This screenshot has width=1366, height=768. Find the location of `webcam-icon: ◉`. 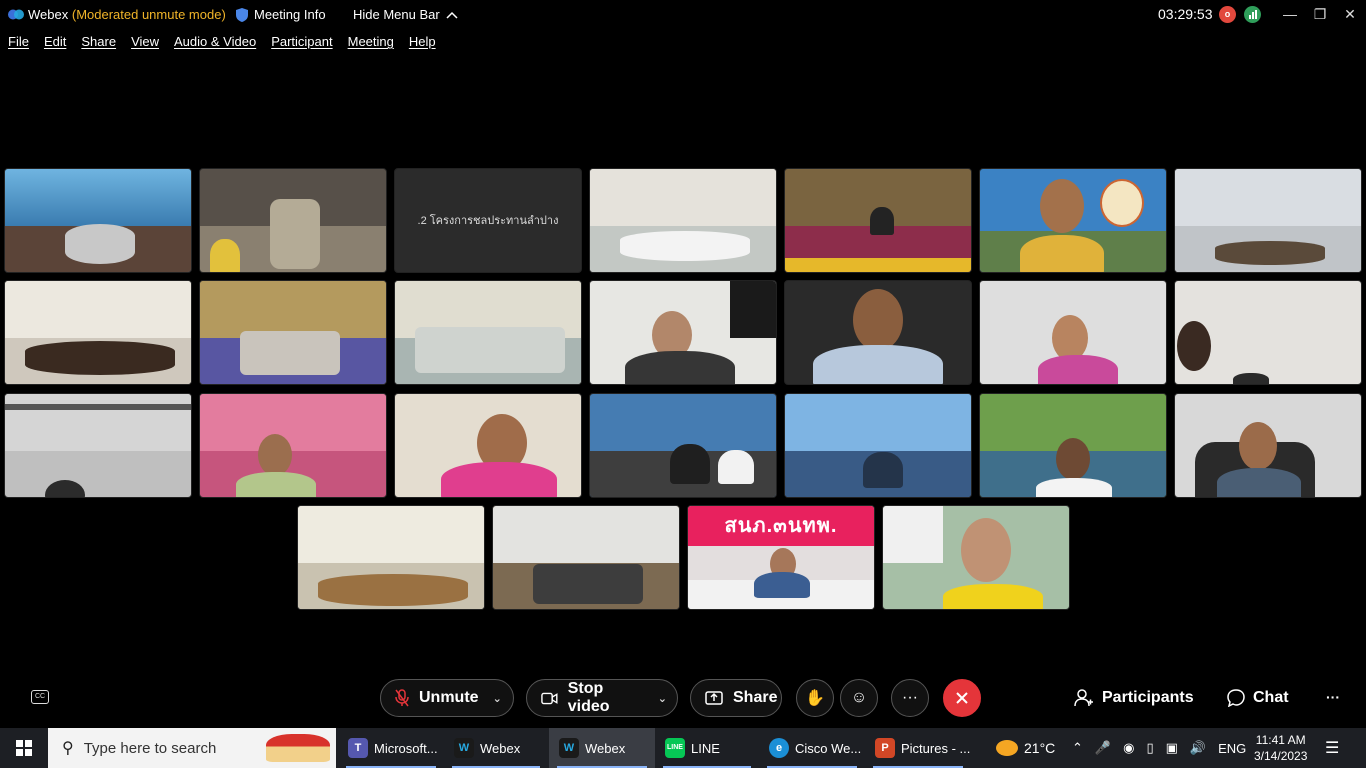

webcam-icon: ◉ is located at coordinates (1128, 748).